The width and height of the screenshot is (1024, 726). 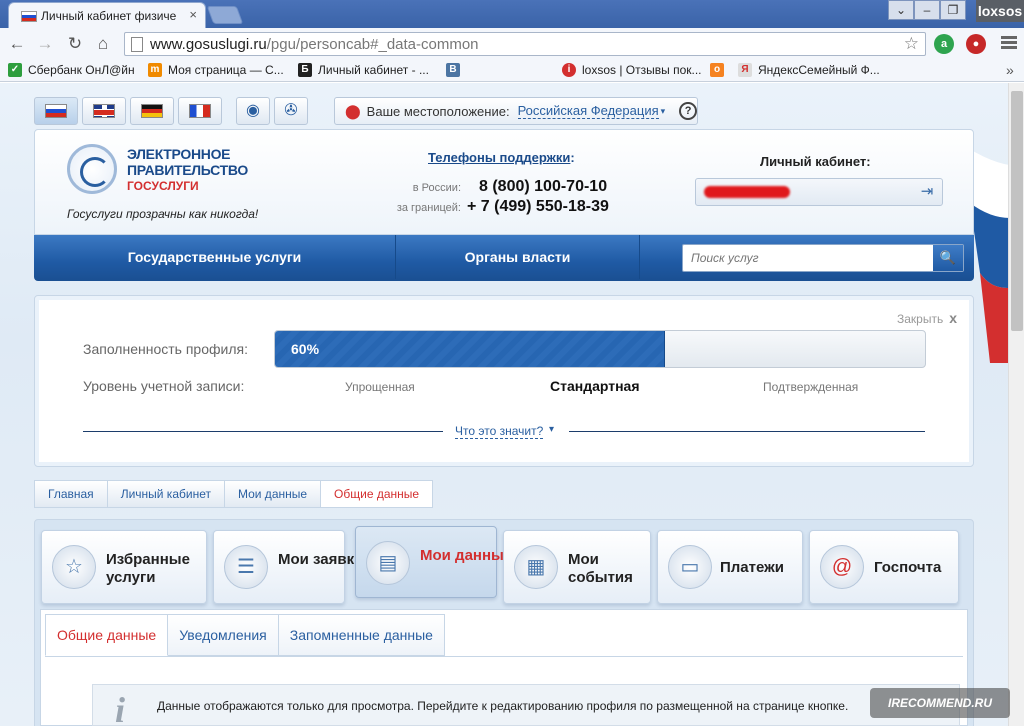 What do you see at coordinates (428, 208) in the screenshot?
I see `phone-label: за границей:` at bounding box center [428, 208].